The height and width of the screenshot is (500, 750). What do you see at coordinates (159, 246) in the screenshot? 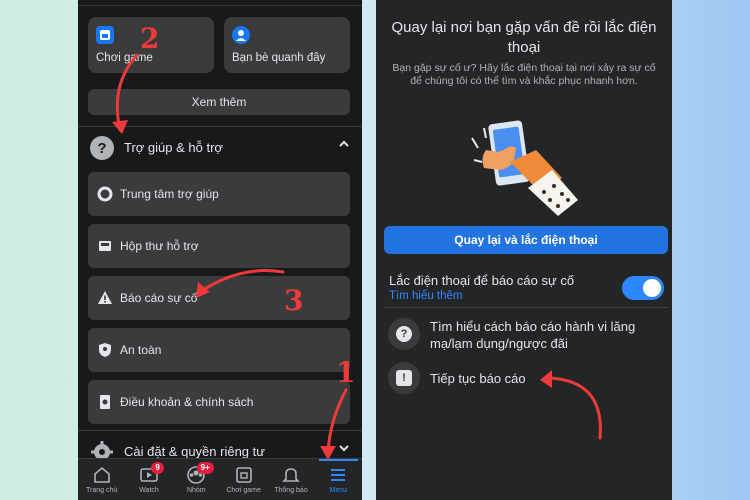
I see `help-item-label: Hộp thư hỗ trợ` at bounding box center [159, 246].